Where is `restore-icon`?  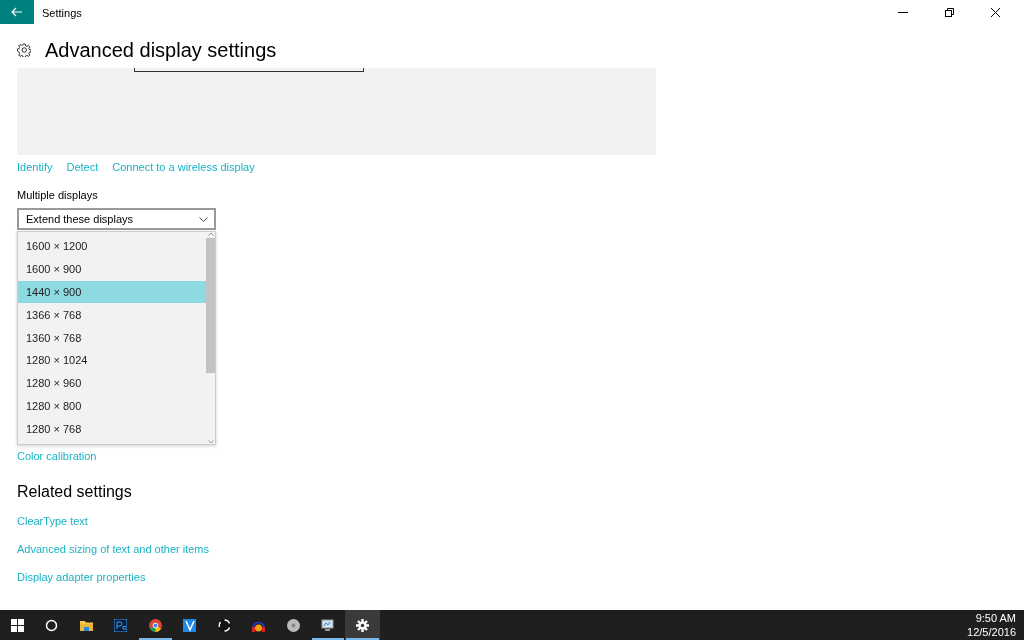
restore-icon is located at coordinates (949, 12).